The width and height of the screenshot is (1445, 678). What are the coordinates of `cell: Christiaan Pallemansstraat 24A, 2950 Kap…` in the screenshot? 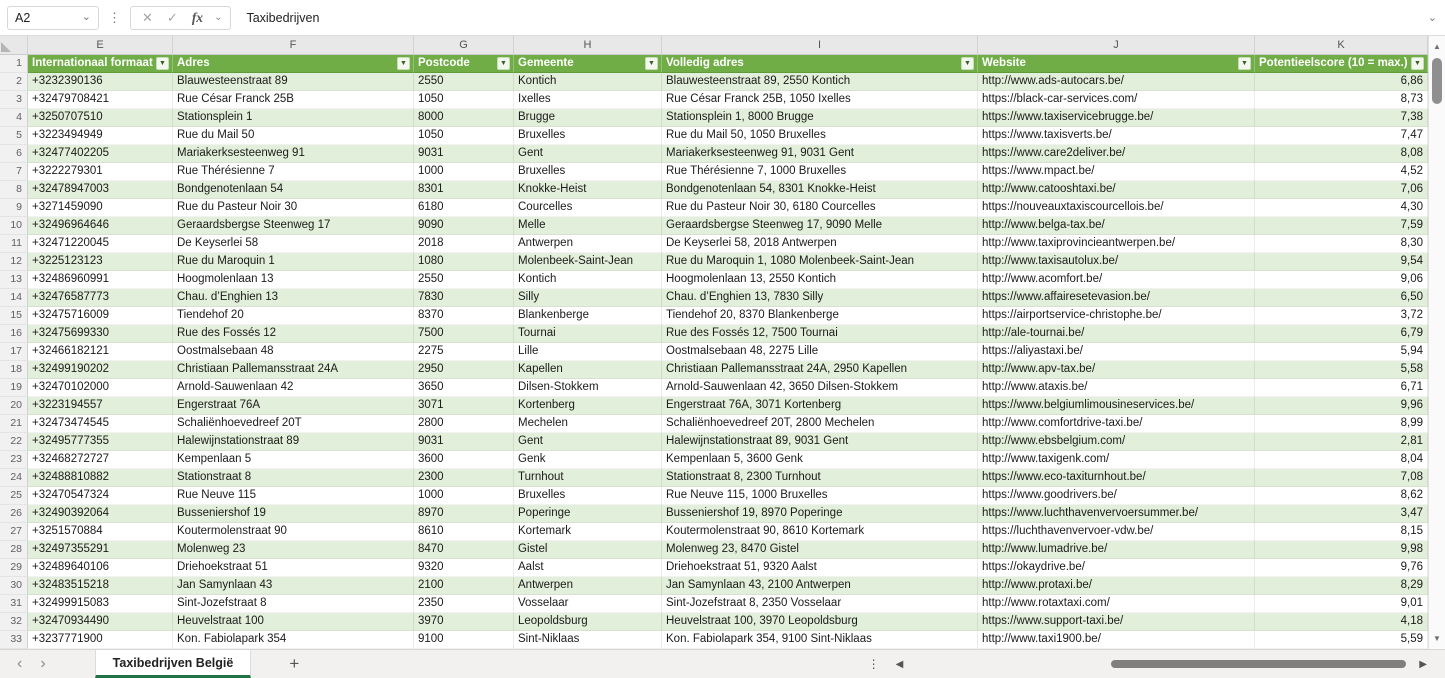 It's located at (820, 370).